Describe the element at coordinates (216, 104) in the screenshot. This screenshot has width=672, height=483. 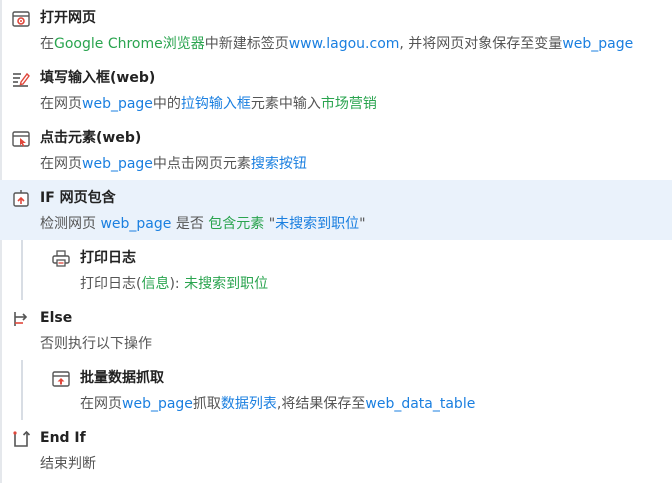
I see `element-value: 拉钩输入框` at that location.